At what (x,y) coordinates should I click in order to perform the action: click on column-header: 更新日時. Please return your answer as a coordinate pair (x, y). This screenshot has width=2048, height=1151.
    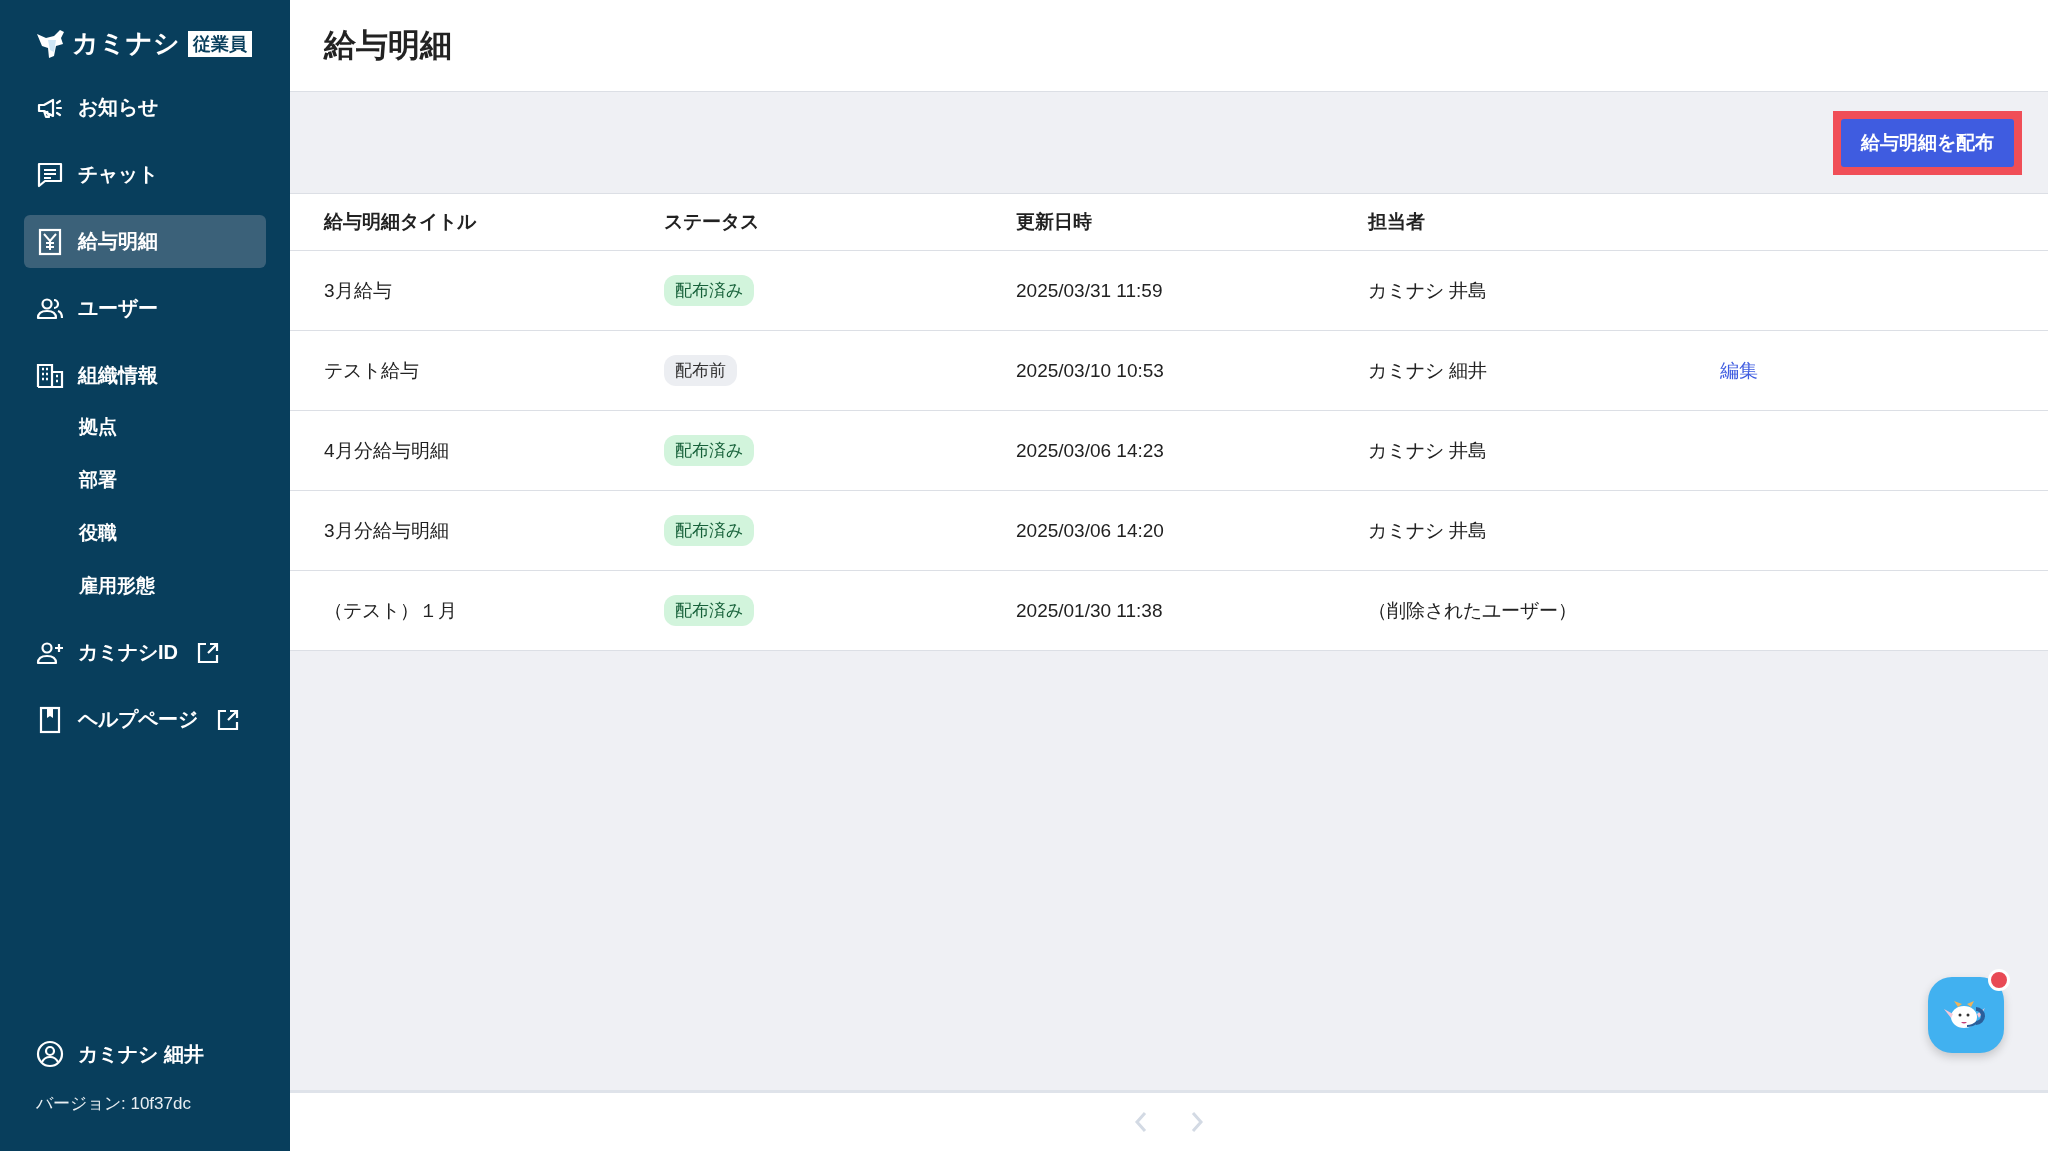
    Looking at the image, I should click on (1054, 222).